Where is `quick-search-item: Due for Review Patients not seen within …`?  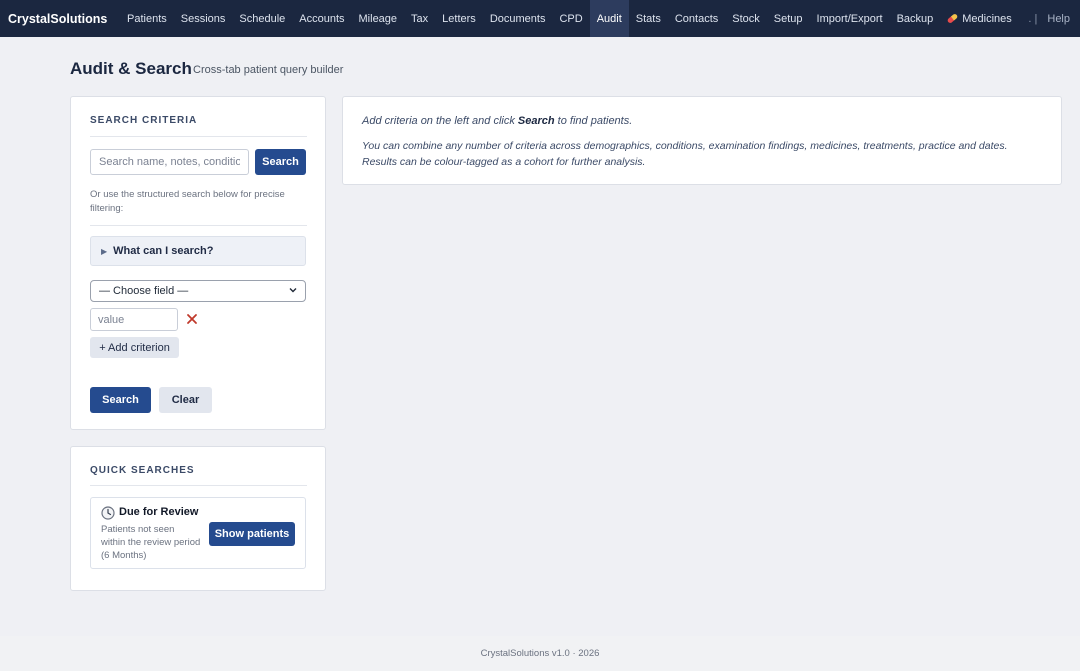 quick-search-item: Due for Review Patients not seen within … is located at coordinates (198, 533).